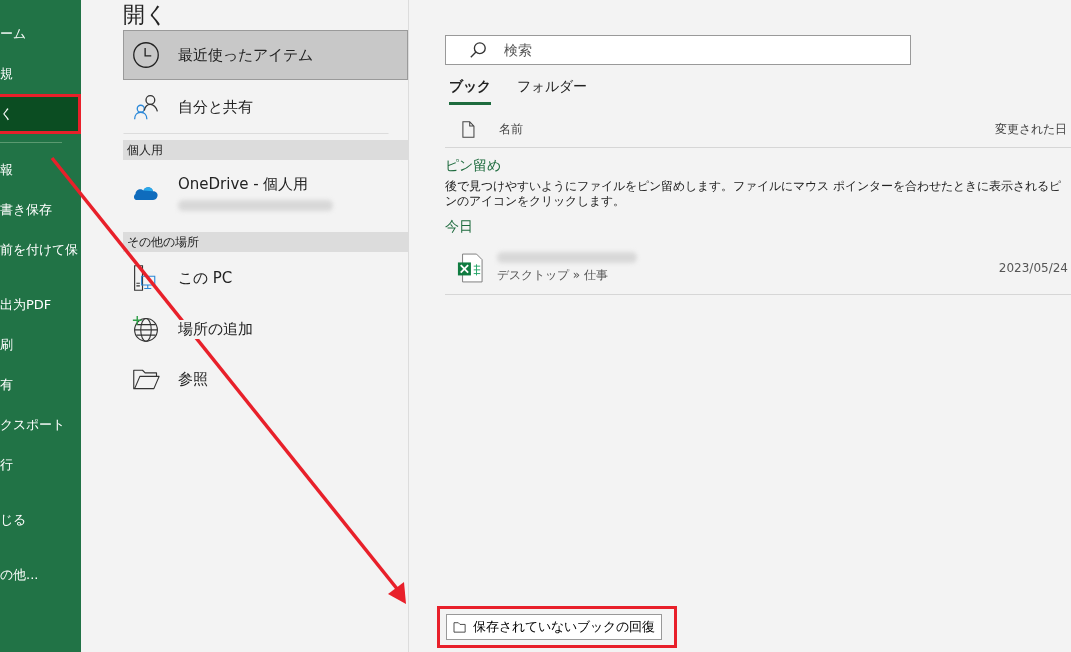  I want to click on file-date: 2023/05/24, so click(1033, 268).